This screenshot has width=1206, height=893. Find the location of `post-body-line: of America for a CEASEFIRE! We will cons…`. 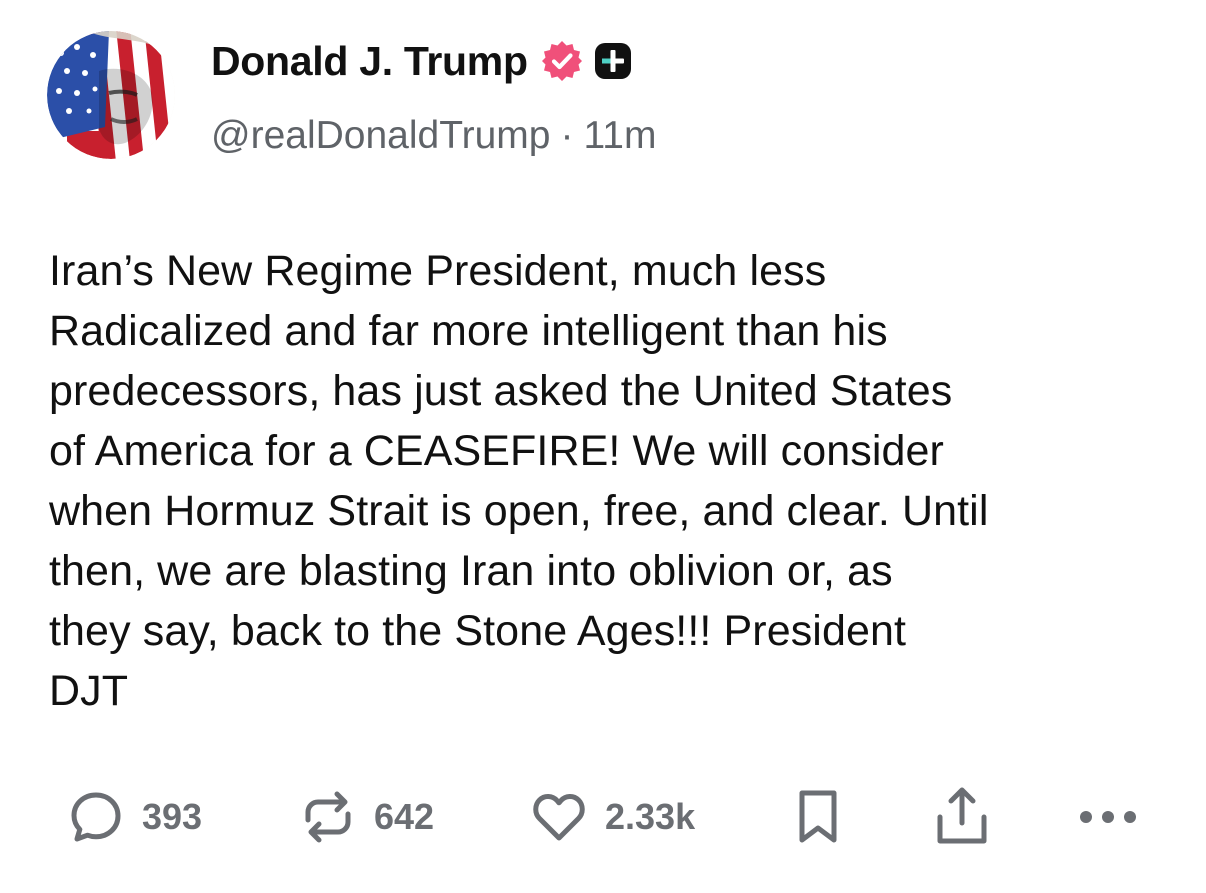

post-body-line: of America for a CEASEFIRE! We will cons… is located at coordinates (496, 451).